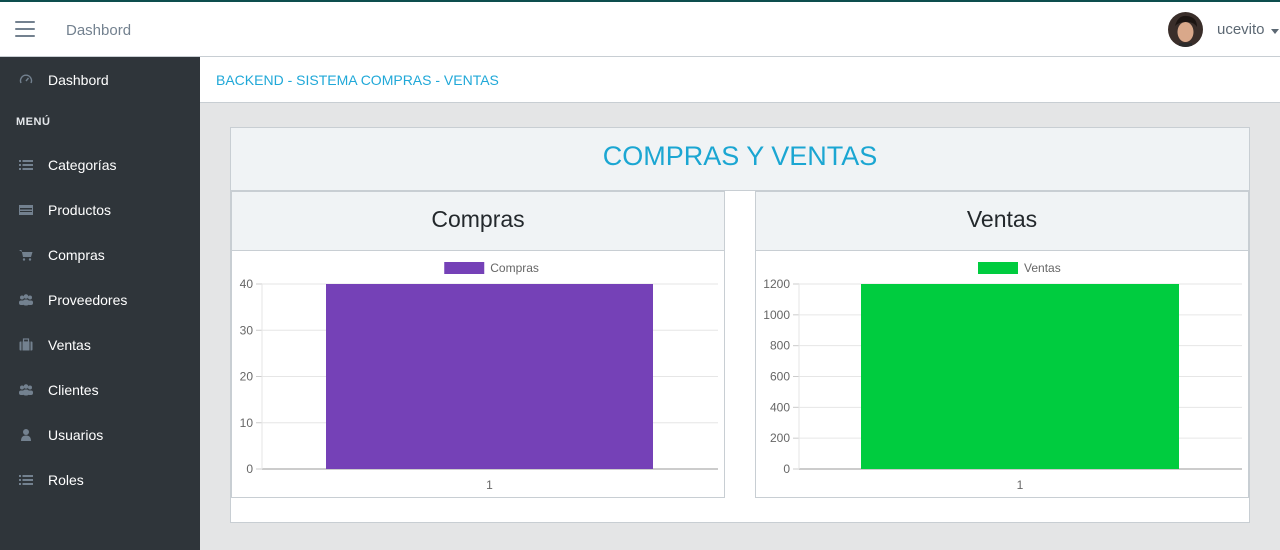 This screenshot has width=1280, height=550. Describe the element at coordinates (776, 315) in the screenshot. I see `y-tick-label: 1000` at that location.